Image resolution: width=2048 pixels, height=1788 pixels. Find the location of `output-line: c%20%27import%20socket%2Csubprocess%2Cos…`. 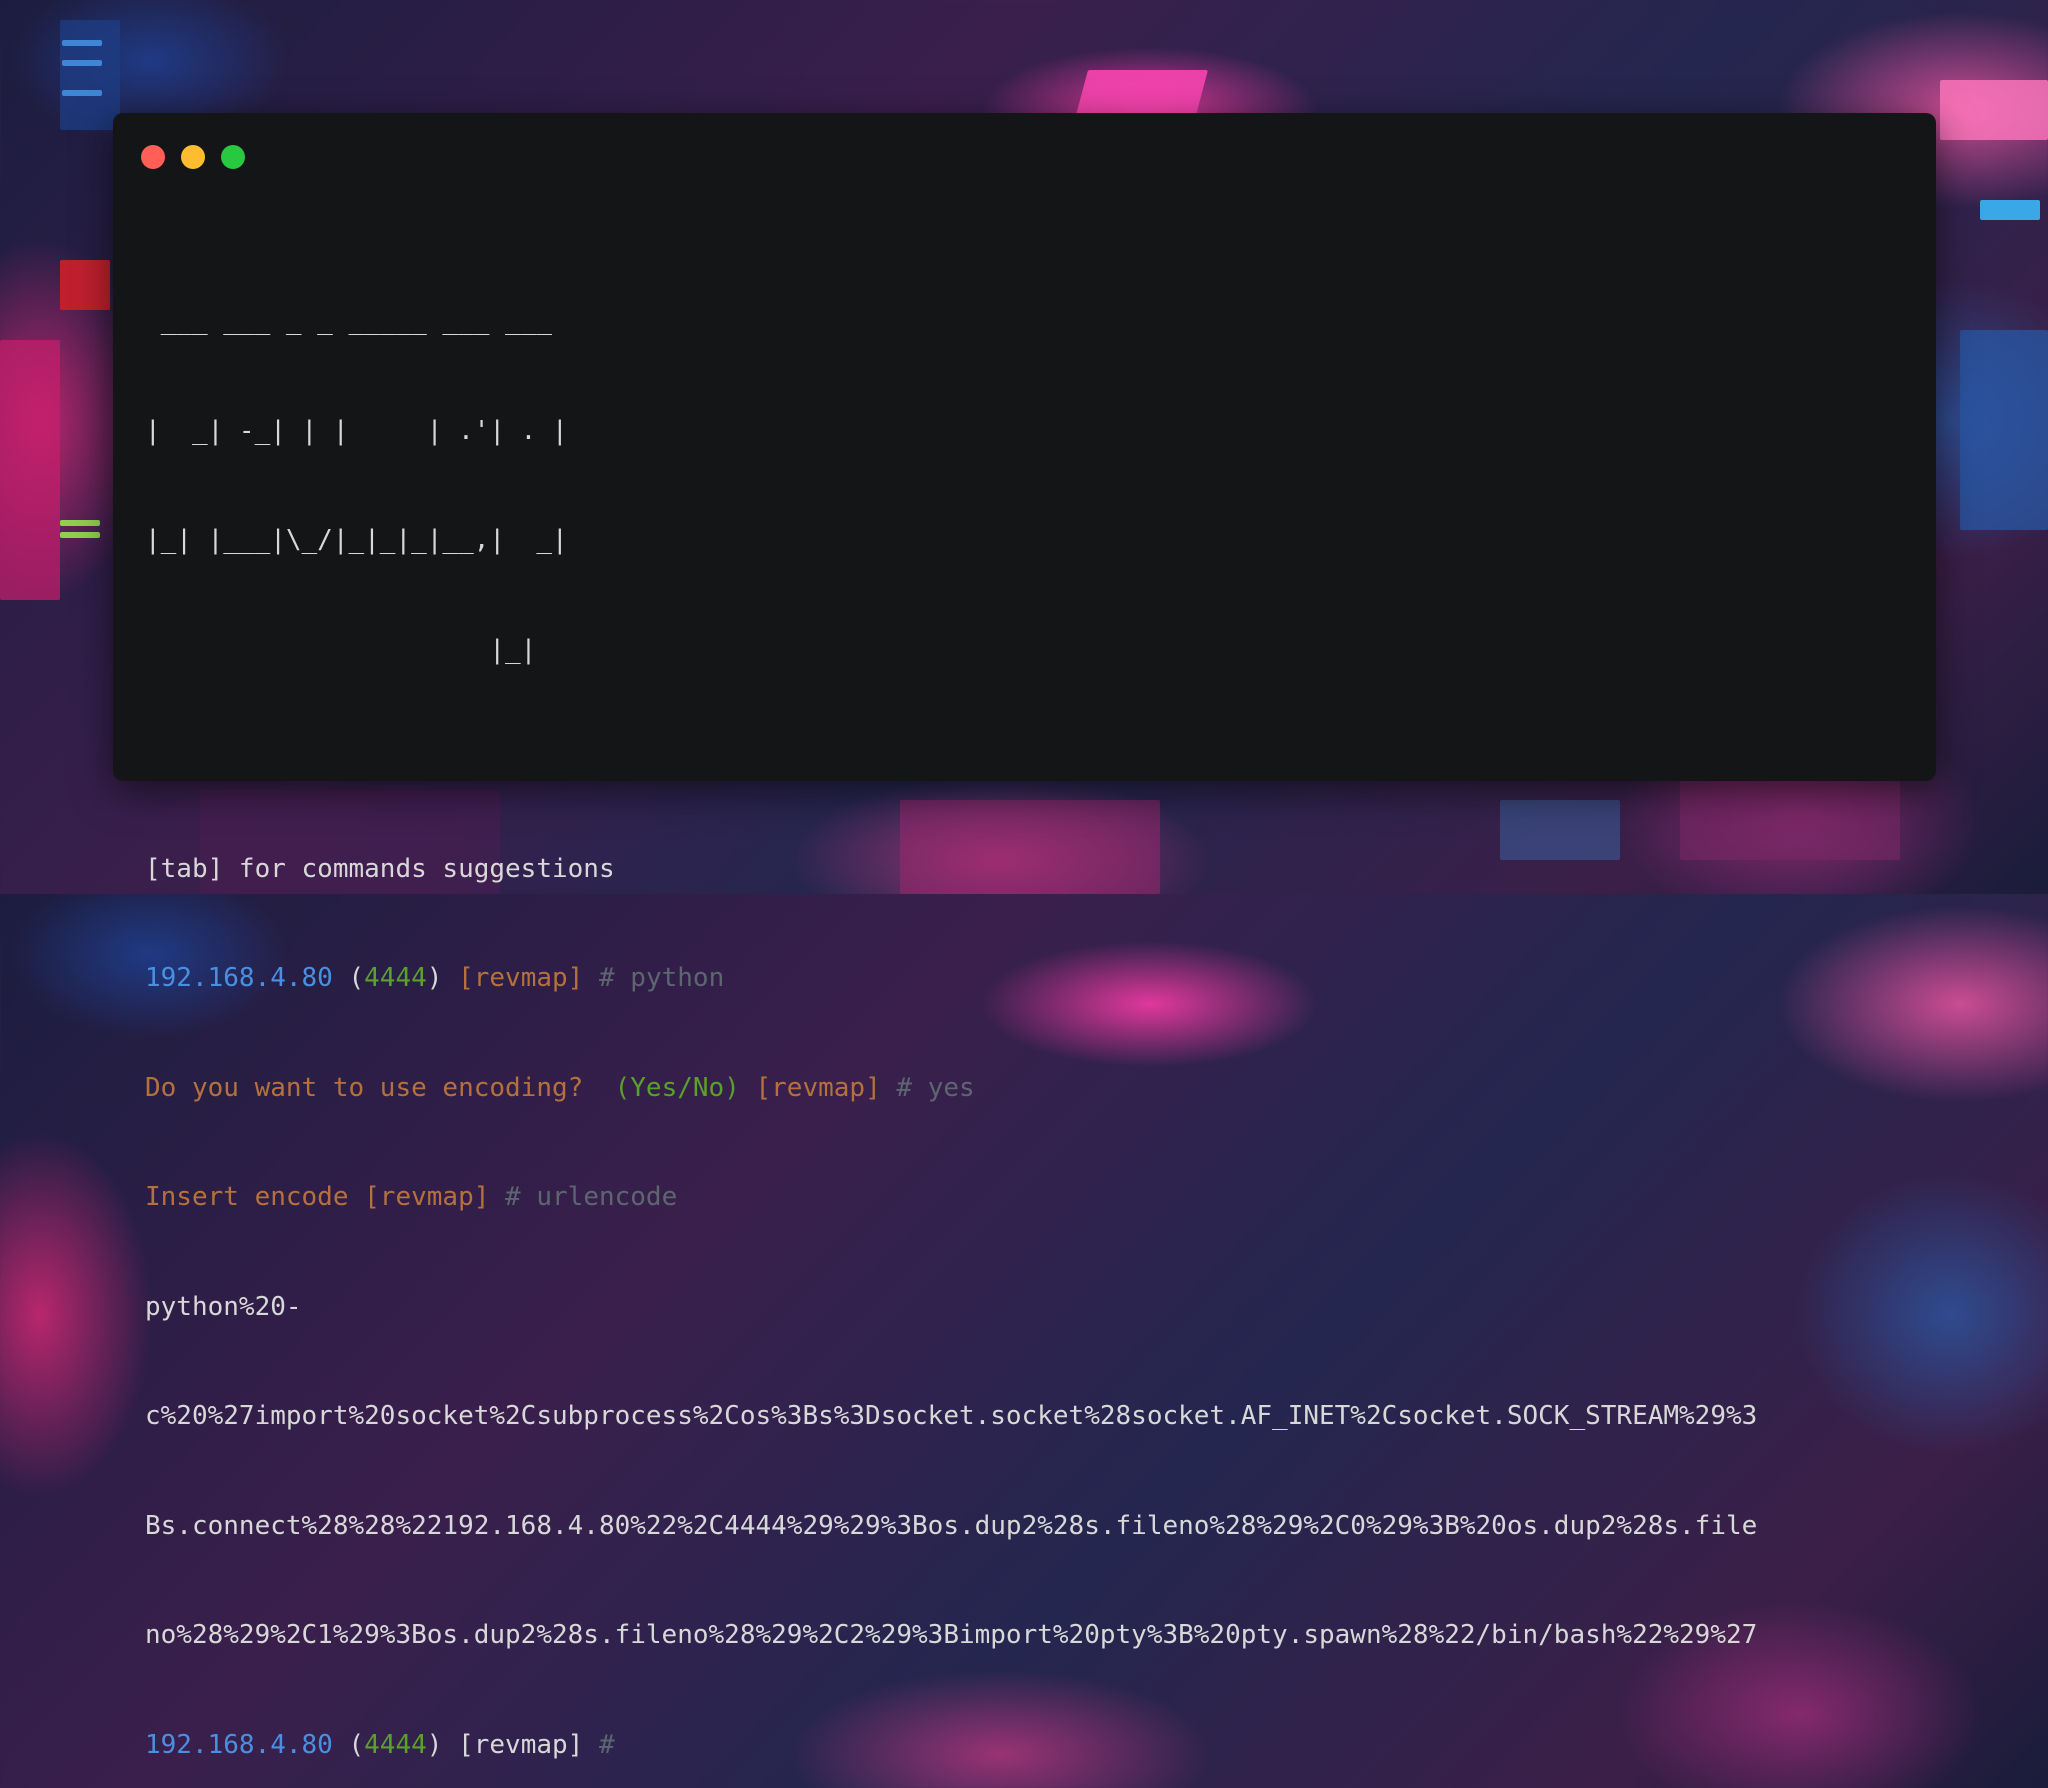

output-line: c%20%27import%20socket%2Csubprocess%2Cos… is located at coordinates (951, 1416).